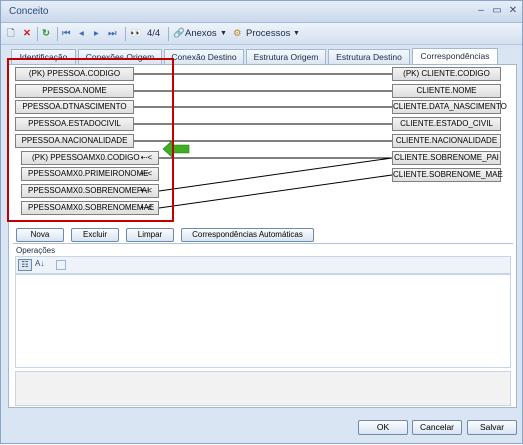  I want to click on source-field-label: (PK) PPESSOAMX0.CODIGO, so click(86, 157).